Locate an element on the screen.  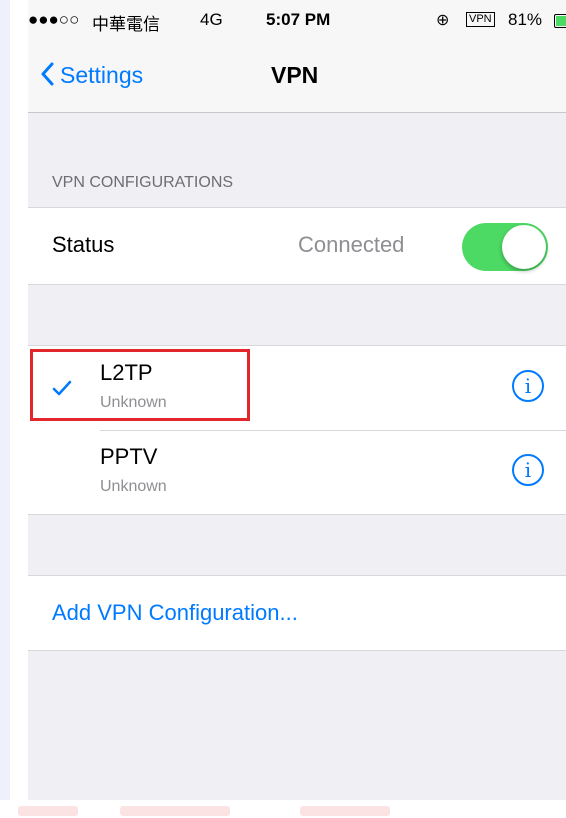
battery-percent: 81% is located at coordinates (525, 19).